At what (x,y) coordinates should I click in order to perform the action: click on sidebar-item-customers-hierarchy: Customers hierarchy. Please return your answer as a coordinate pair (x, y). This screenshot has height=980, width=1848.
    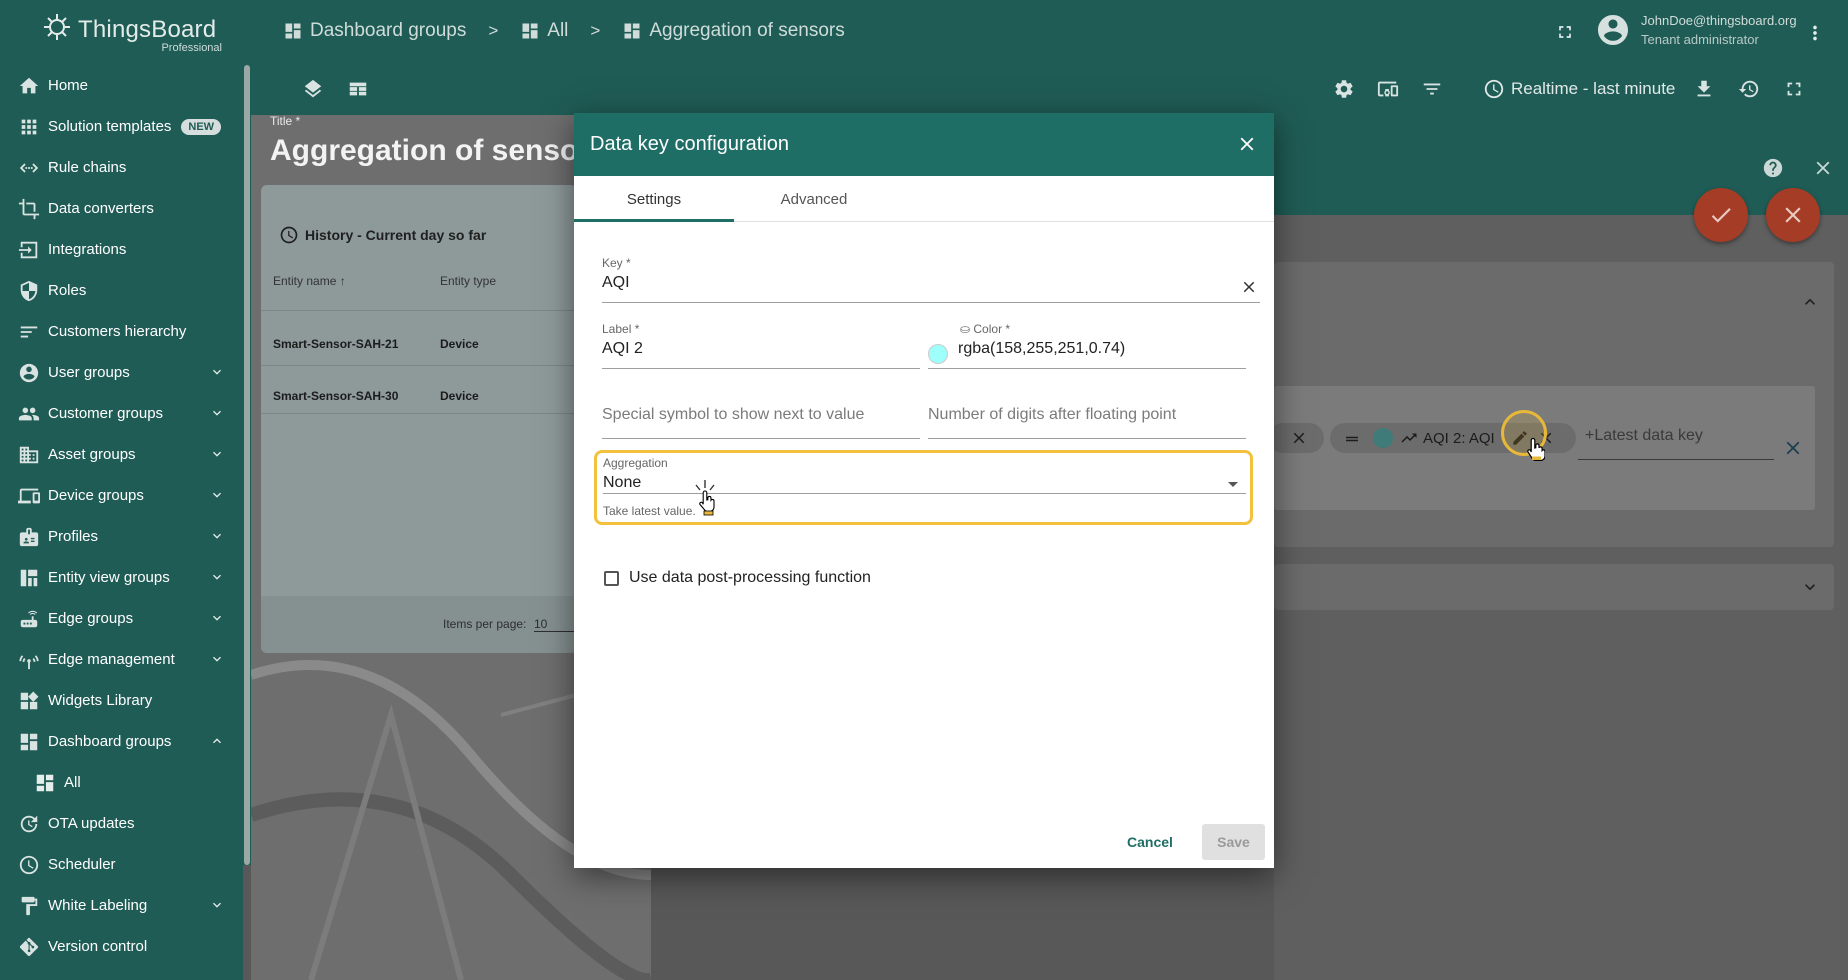
    Looking at the image, I should click on (121, 331).